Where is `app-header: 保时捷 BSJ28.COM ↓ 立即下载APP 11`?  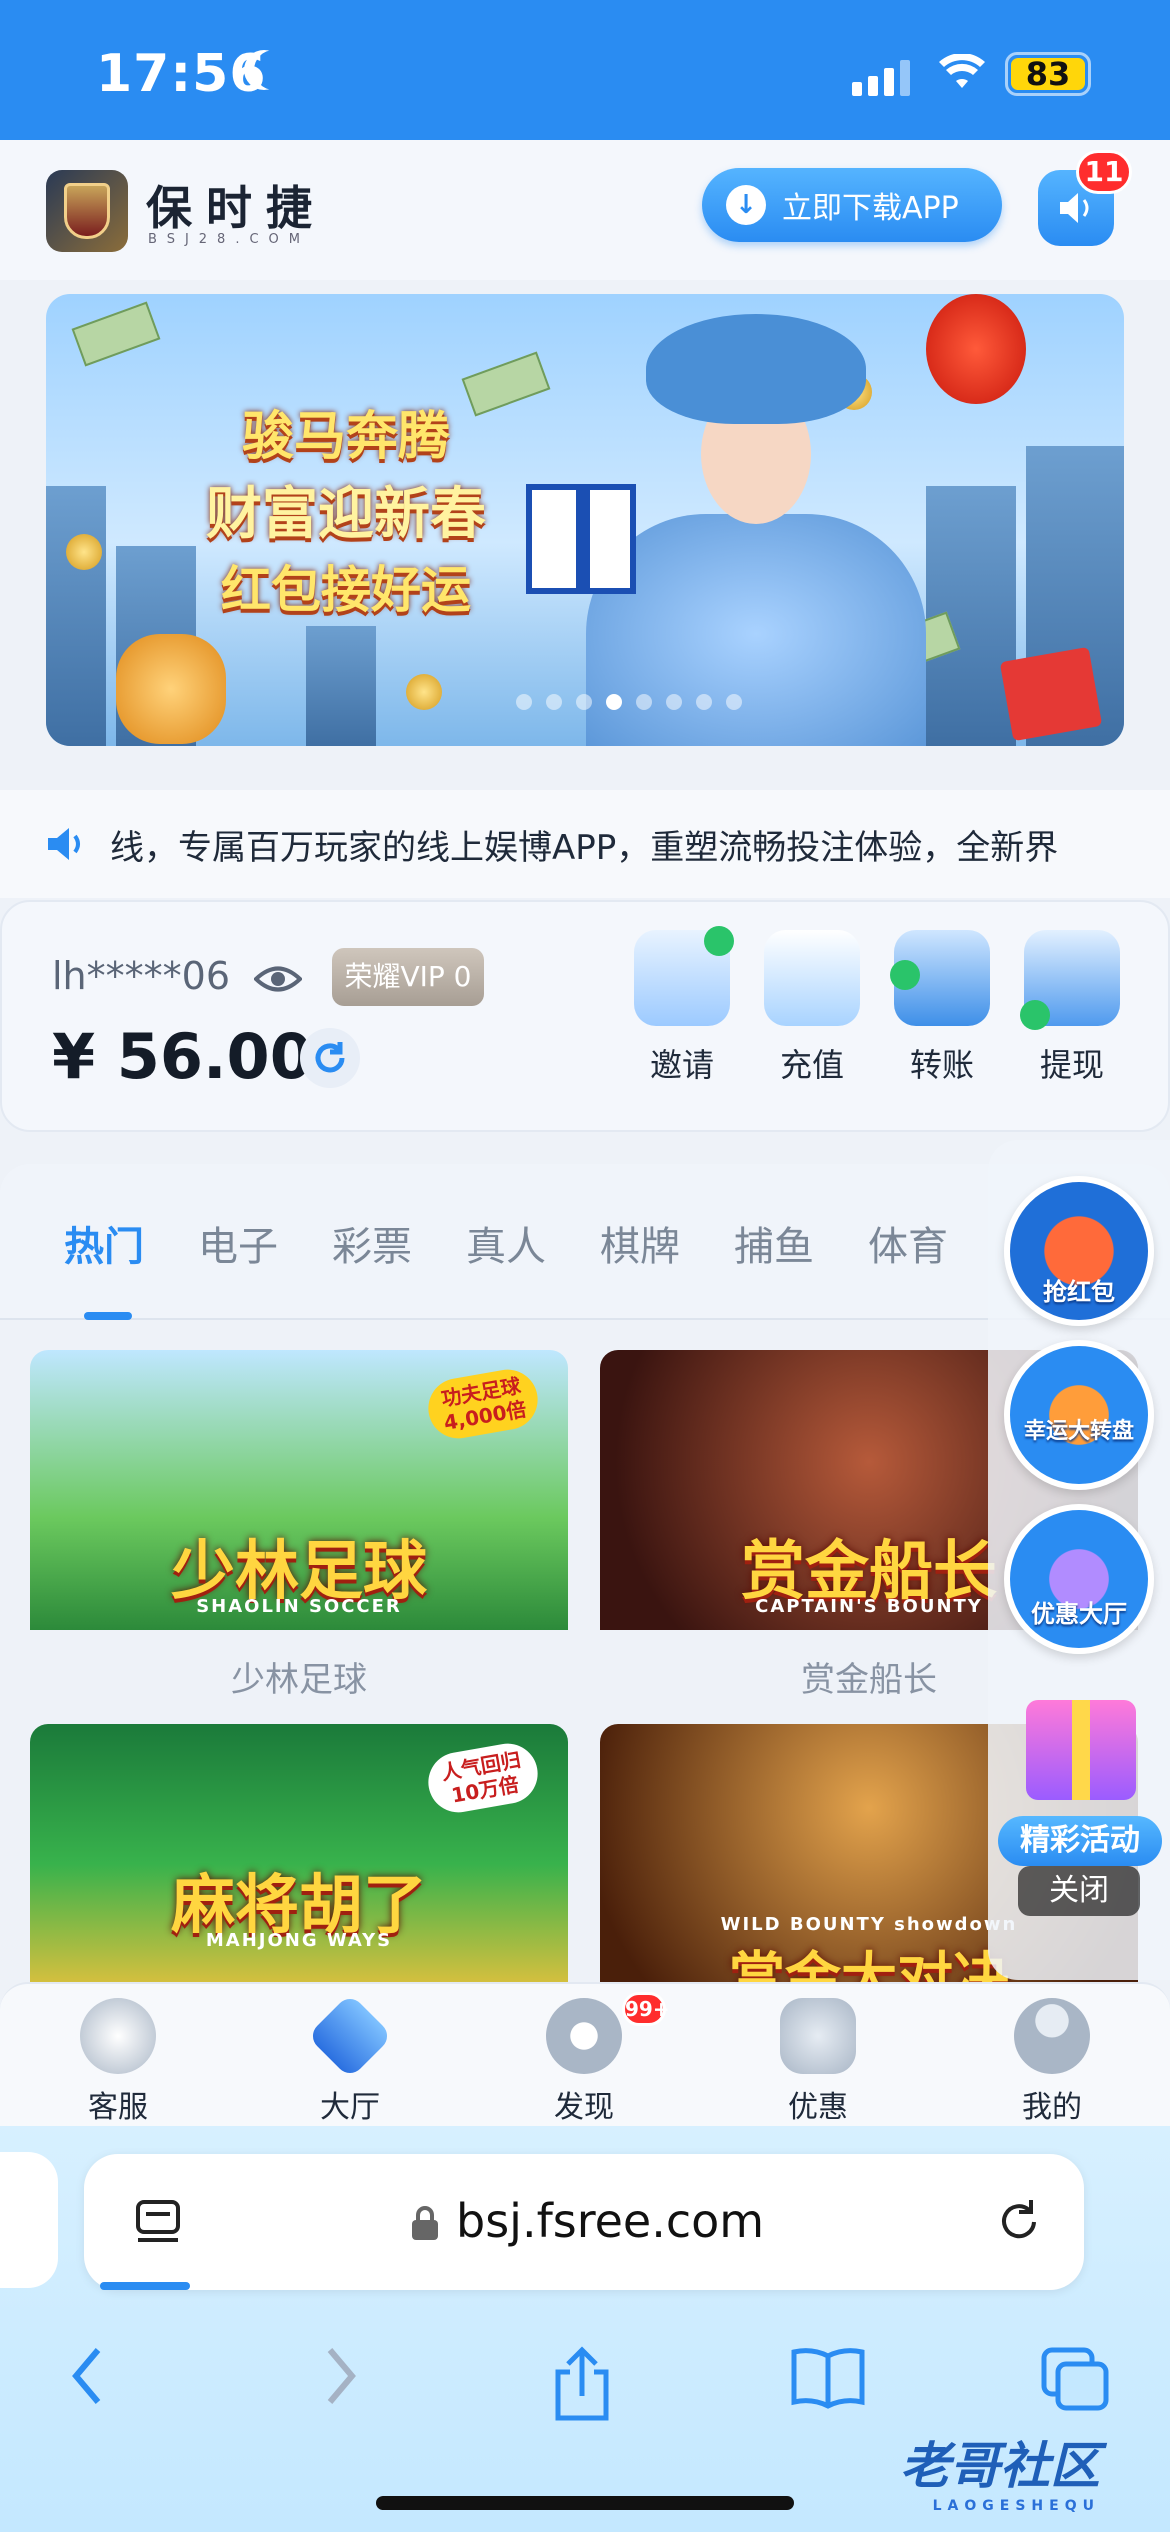 app-header: 保时捷 BSJ28.COM ↓ 立即下载APP 11 is located at coordinates (585, 210).